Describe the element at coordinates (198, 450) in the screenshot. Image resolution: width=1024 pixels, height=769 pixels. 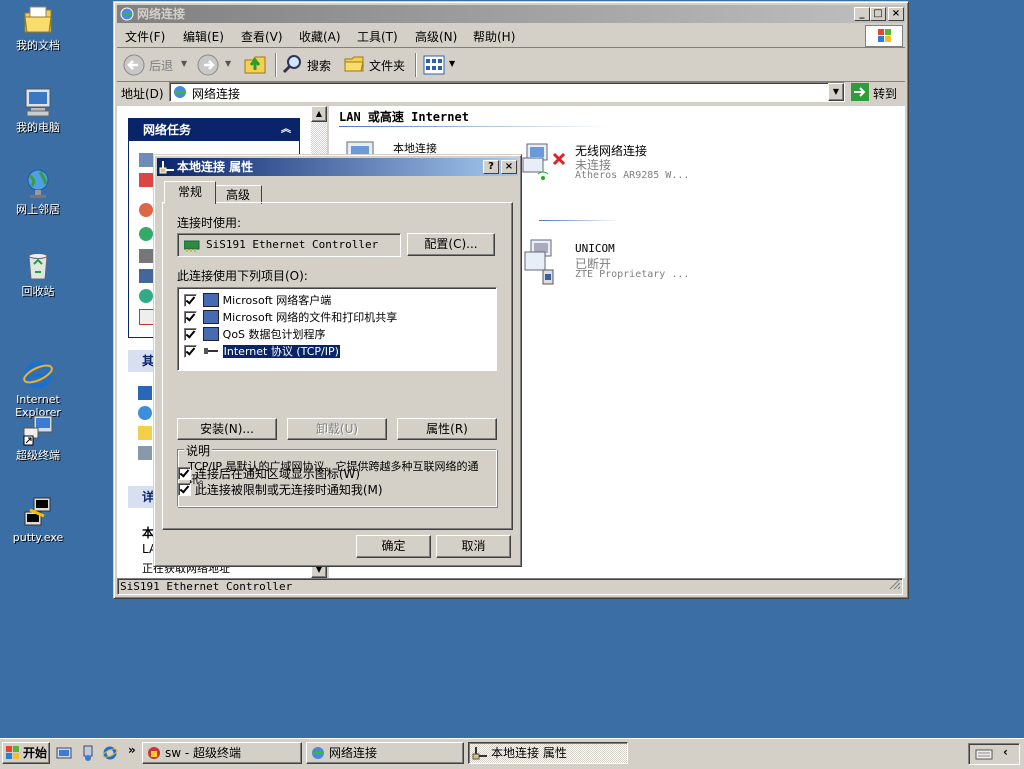
I see `description-legend: 说明` at that location.